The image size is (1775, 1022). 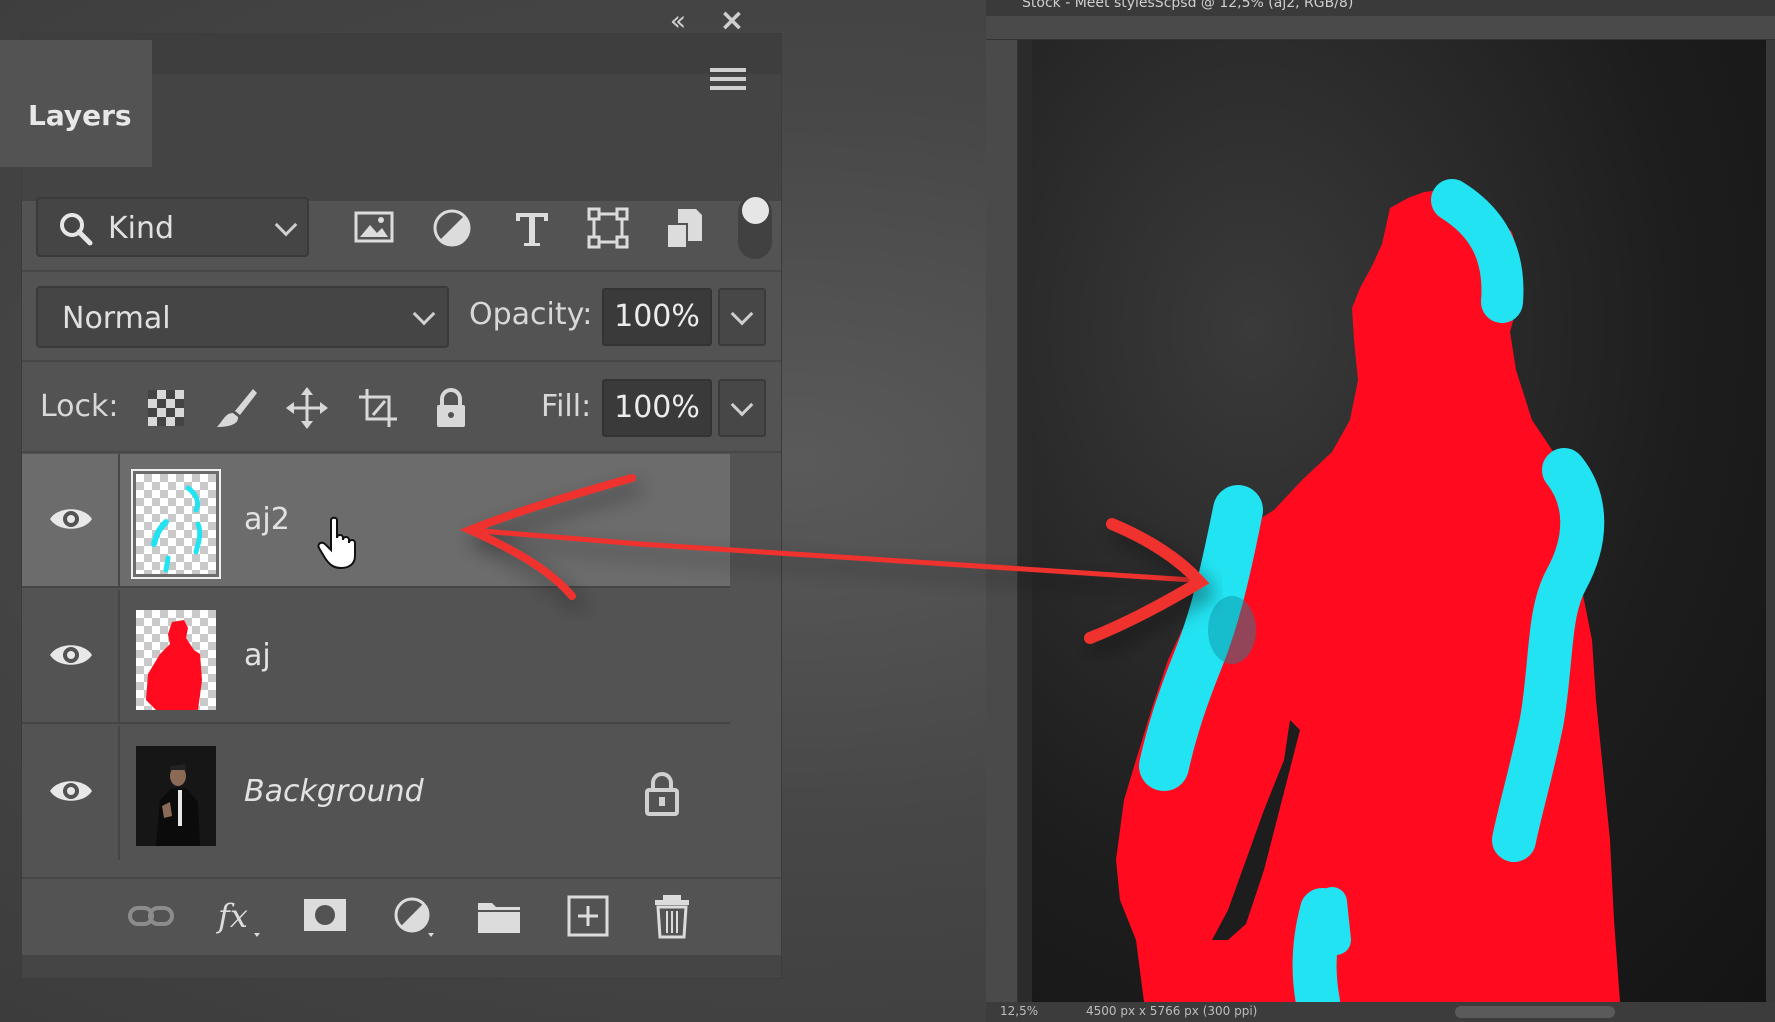 I want to click on layer-row-background: Background, so click(x=376, y=793).